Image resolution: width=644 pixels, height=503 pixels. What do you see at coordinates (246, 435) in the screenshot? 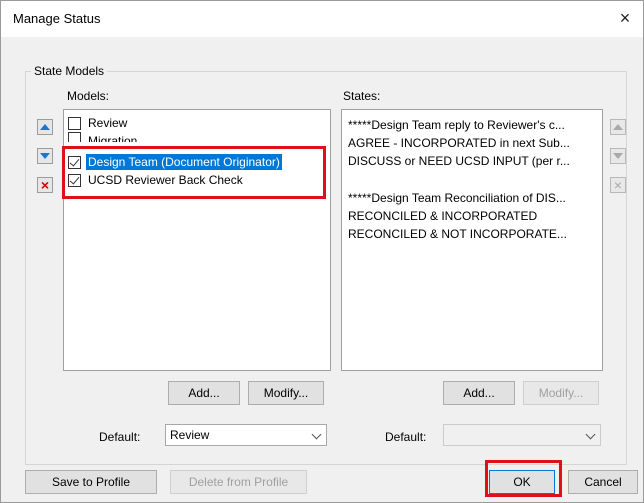
I see `models-default-select: Review` at bounding box center [246, 435].